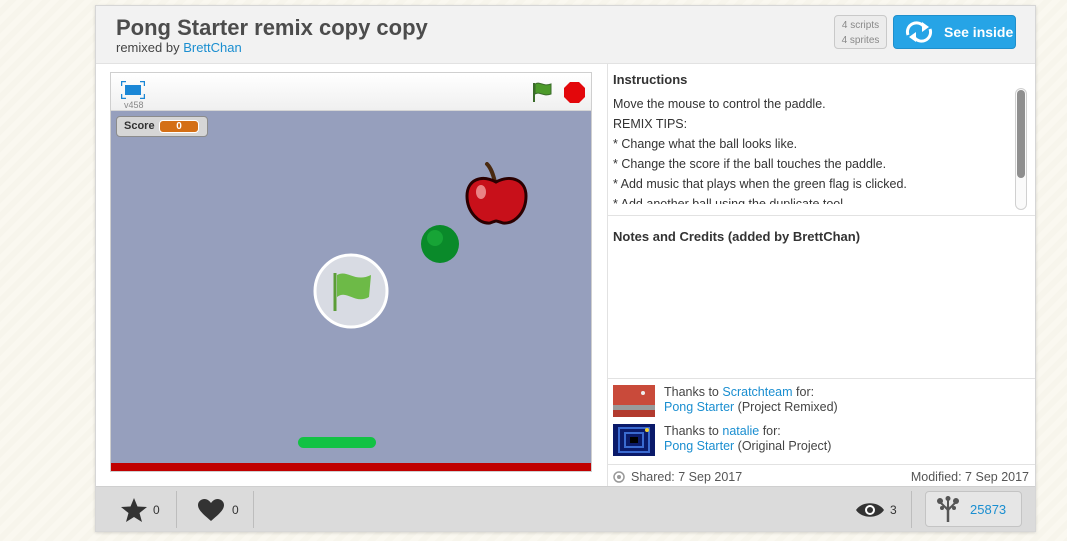  What do you see at coordinates (496, 193) in the screenshot?
I see `apple-sprite` at bounding box center [496, 193].